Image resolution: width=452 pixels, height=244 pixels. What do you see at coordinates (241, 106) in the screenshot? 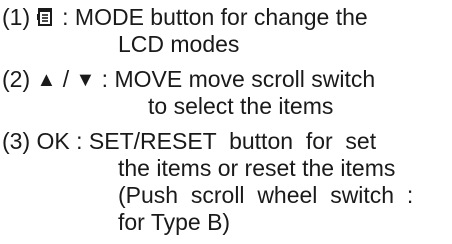
I see `item-2-line-2: to select the items` at bounding box center [241, 106].